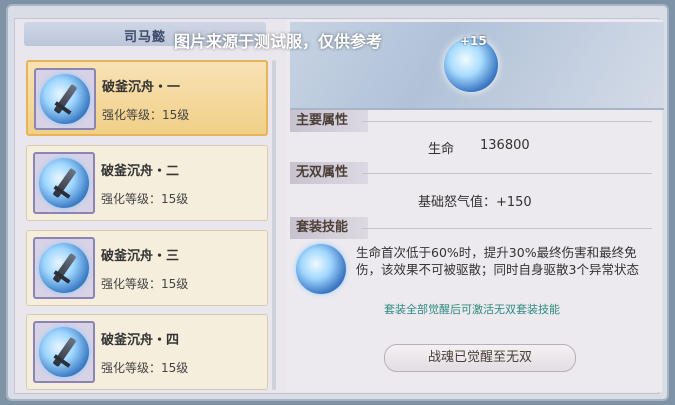  I want to click on enhance-badge: +15, so click(473, 41).